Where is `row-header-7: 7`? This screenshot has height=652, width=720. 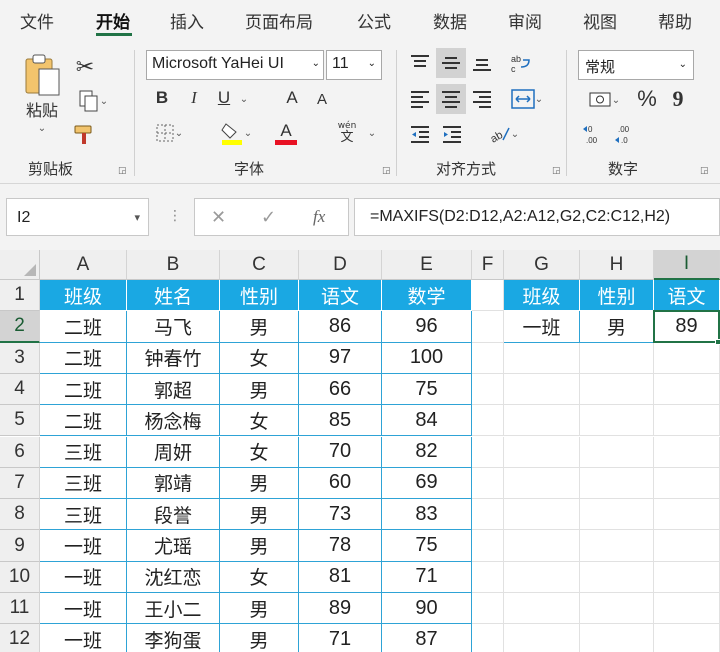 row-header-7: 7 is located at coordinates (20, 483).